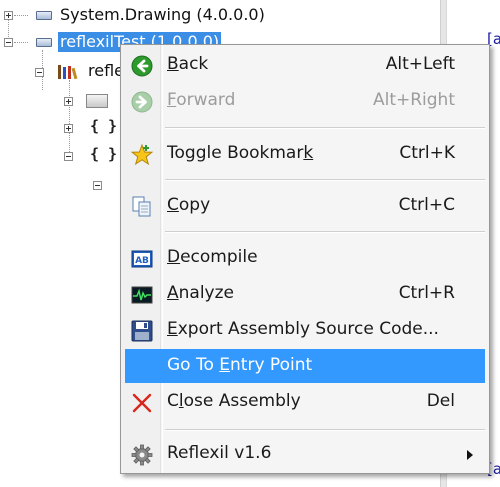 The height and width of the screenshot is (487, 500). What do you see at coordinates (162, 14) in the screenshot?
I see `tree-node-label: System.Drawing (4.0.0.0)` at bounding box center [162, 14].